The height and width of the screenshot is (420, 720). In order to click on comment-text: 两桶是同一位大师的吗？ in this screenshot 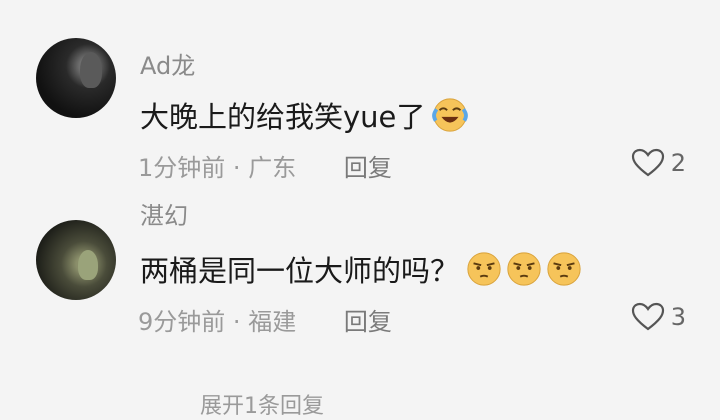, I will do `click(361, 269)`.